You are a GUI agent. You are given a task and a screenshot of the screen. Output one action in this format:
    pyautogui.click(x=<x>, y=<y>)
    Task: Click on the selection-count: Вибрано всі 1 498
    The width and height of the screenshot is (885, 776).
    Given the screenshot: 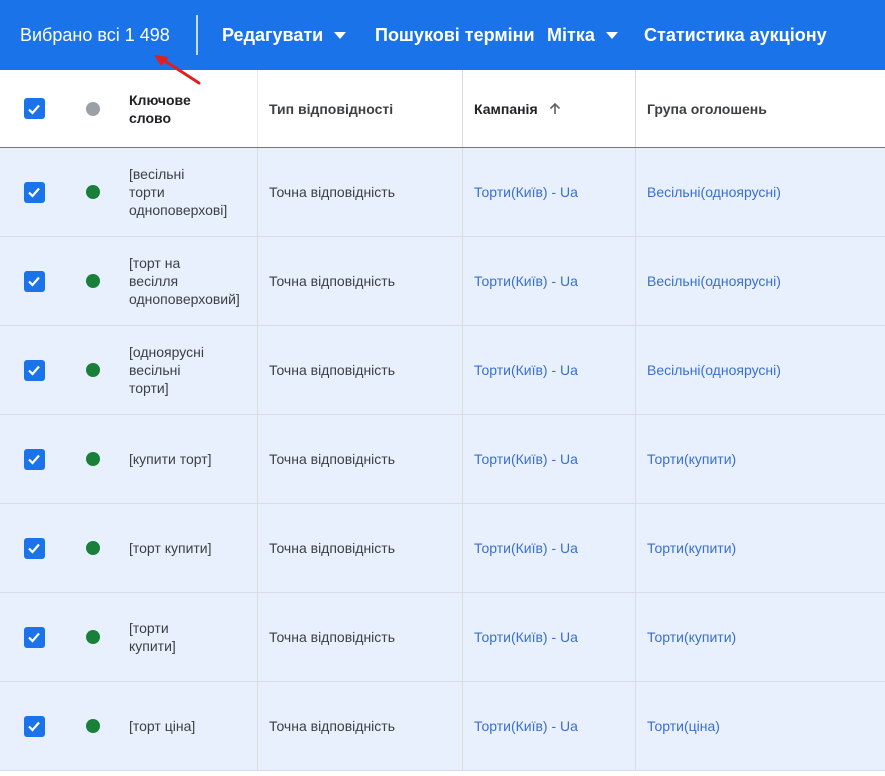 What is the action you would take?
    pyautogui.click(x=95, y=35)
    